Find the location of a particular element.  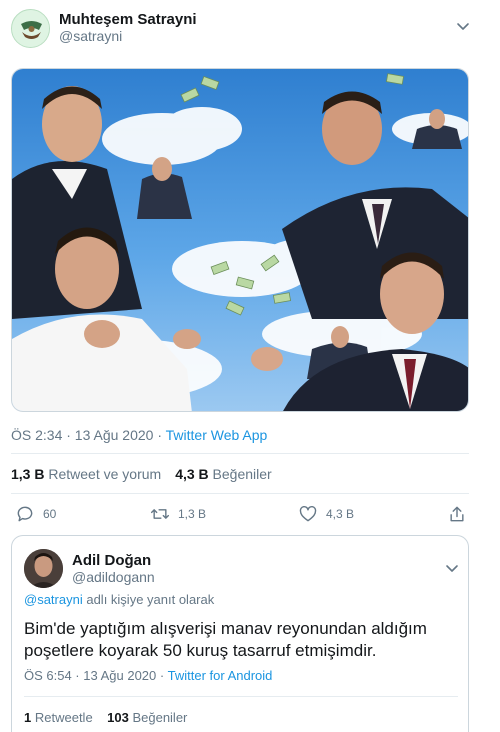

reply-retweets-label: Retweetle is located at coordinates (63, 717).